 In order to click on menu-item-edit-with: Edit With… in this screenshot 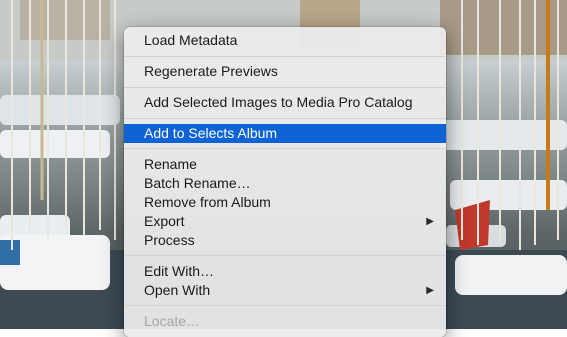, I will do `click(285, 271)`.